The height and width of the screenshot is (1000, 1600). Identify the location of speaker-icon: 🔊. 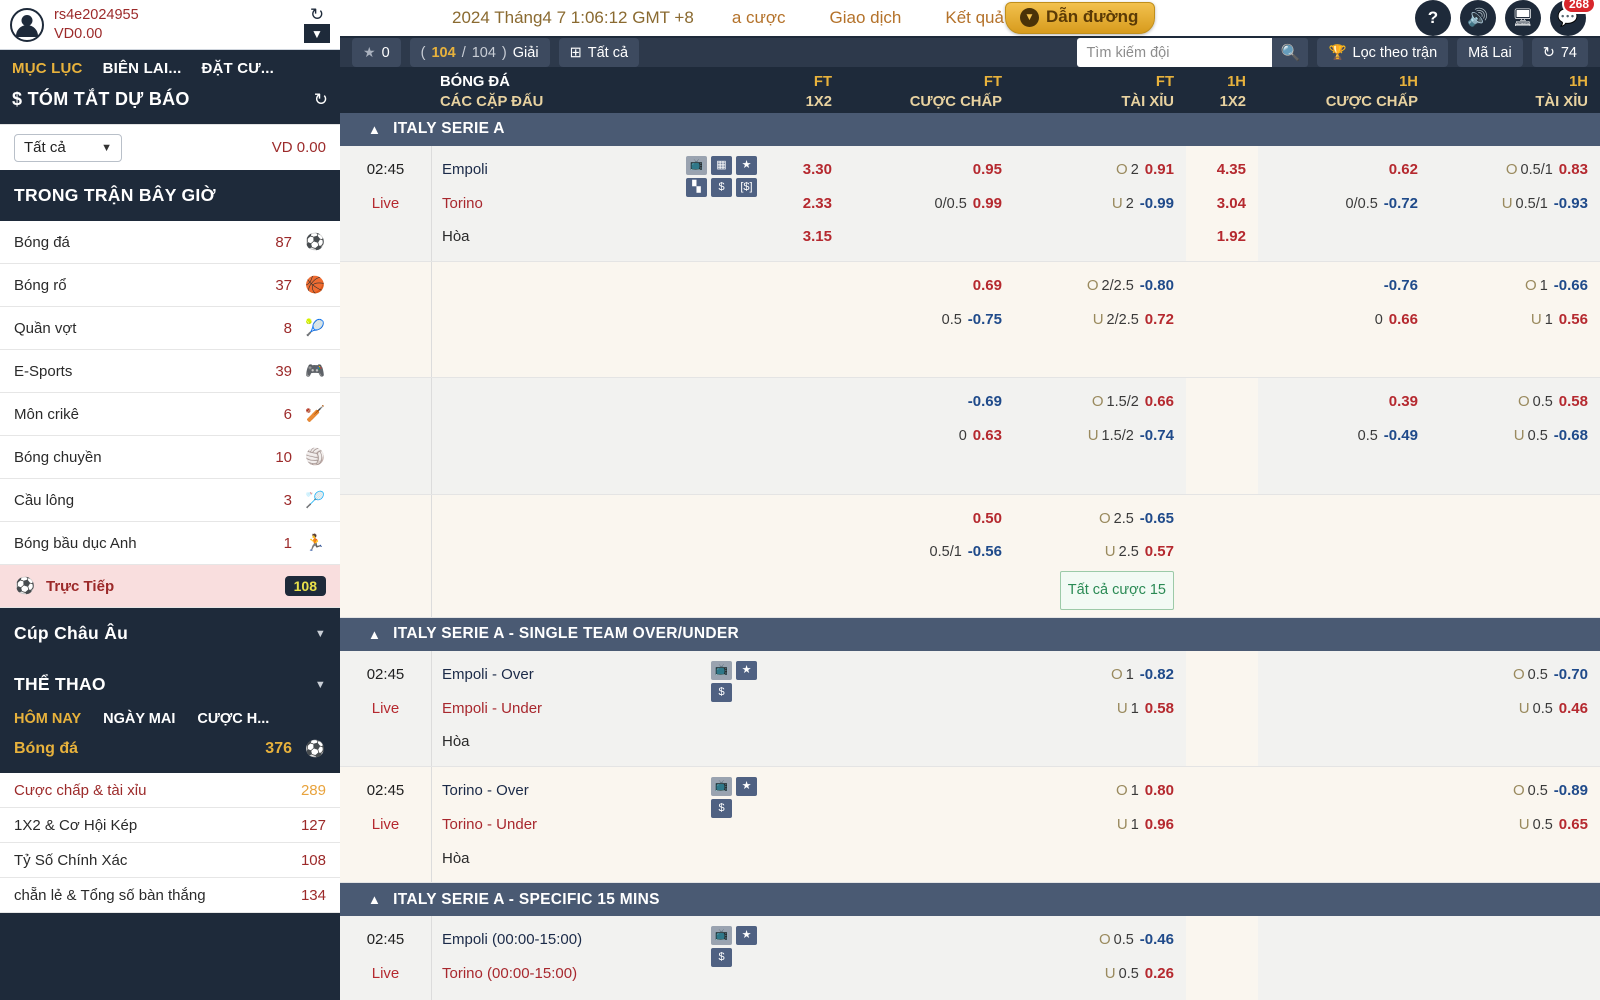
(1478, 18).